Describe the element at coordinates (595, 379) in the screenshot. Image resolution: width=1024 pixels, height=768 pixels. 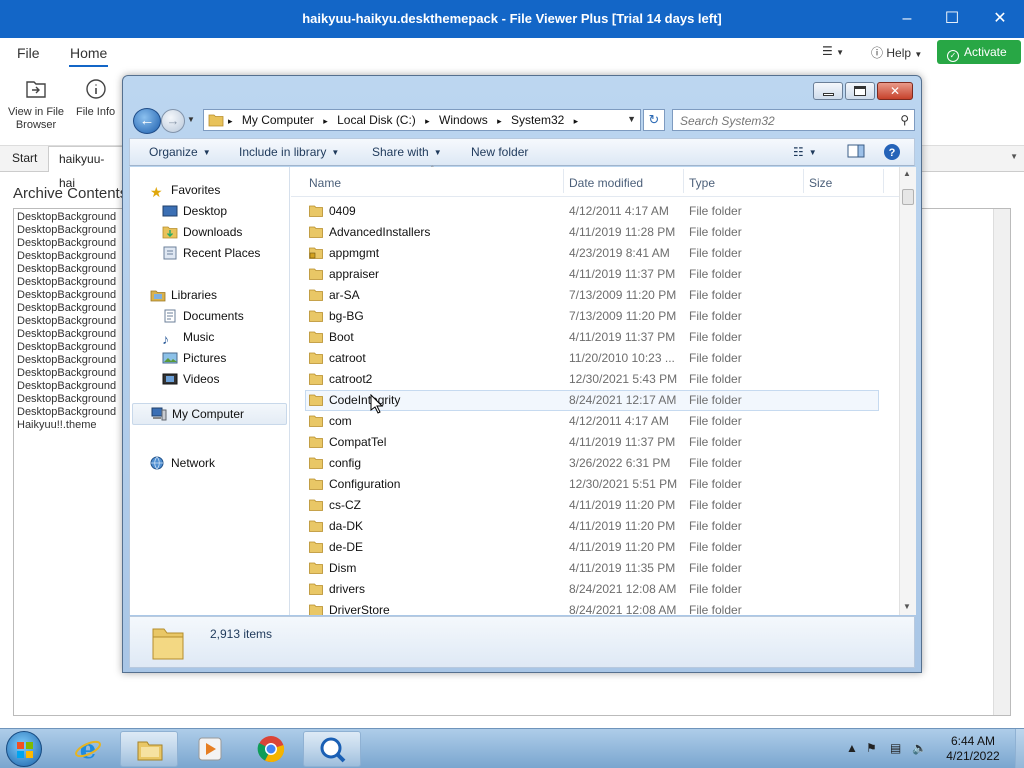
I see `file-row: catroot2 12/30/2021 5:43 PM File folder` at that location.